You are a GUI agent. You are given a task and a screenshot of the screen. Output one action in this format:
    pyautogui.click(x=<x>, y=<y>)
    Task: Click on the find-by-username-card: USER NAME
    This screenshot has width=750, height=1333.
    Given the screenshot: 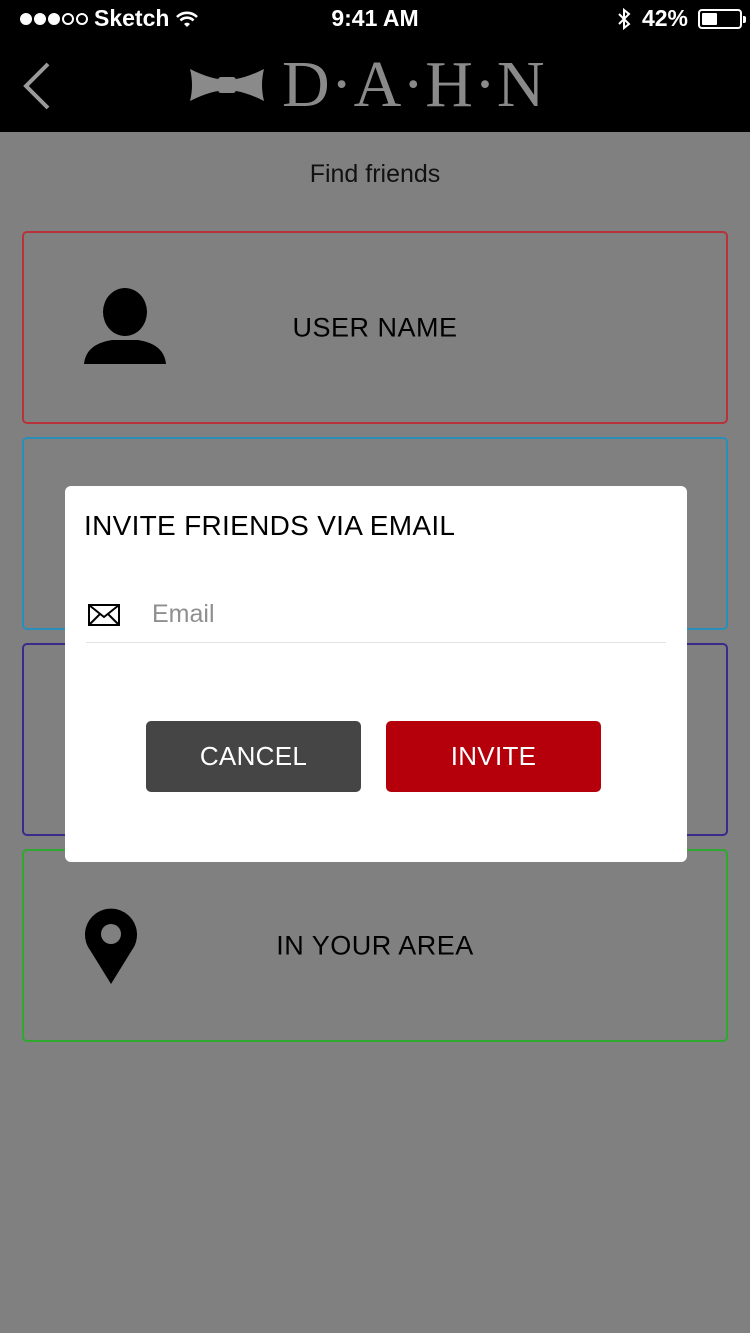 What is the action you would take?
    pyautogui.click(x=375, y=327)
    